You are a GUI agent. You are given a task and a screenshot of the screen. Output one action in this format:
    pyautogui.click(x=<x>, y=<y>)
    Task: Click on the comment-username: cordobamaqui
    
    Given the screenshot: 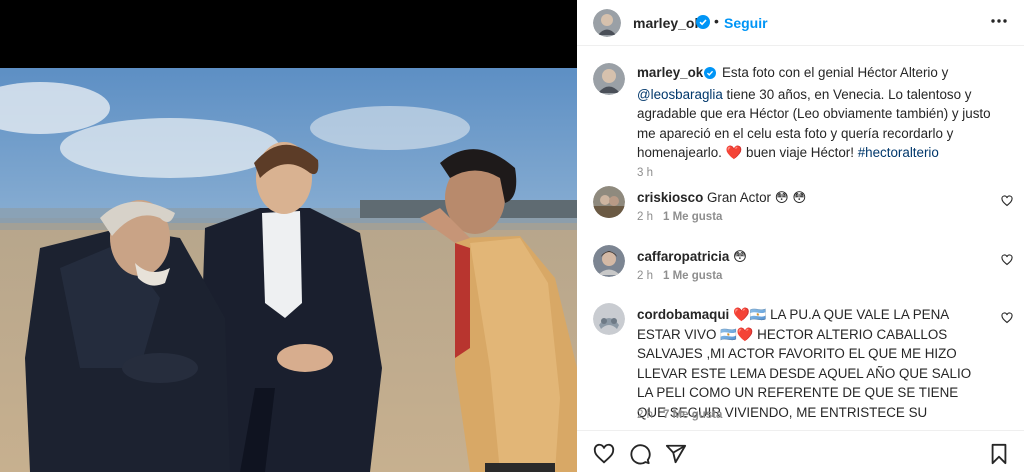 What is the action you would take?
    pyautogui.click(x=683, y=314)
    